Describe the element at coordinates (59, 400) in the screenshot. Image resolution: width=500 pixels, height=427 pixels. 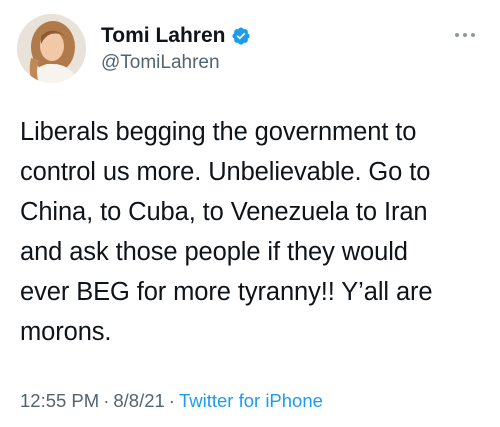
I see `tweet-time: 12:55 PM` at that location.